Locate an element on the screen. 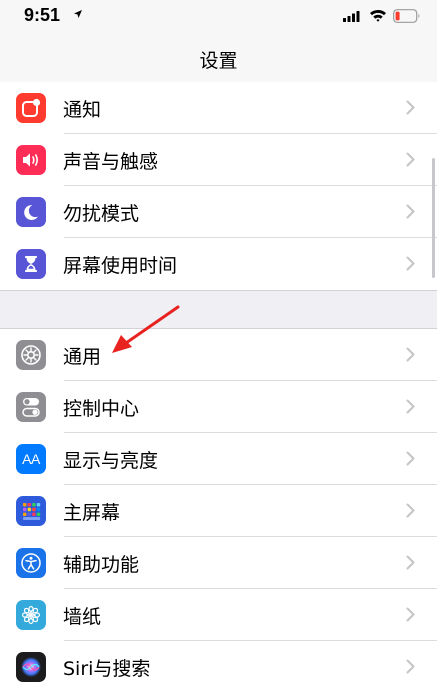 This screenshot has height=690, width=437. settings-row-label: Siri与搜索 is located at coordinates (107, 669).